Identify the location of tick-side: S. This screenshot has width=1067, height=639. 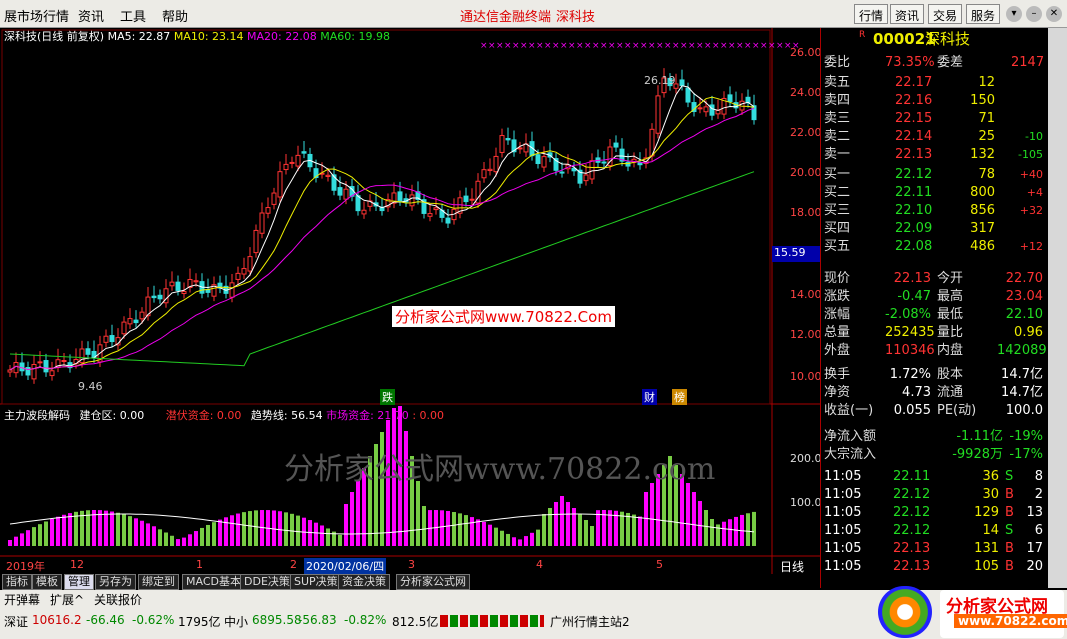
(1009, 530).